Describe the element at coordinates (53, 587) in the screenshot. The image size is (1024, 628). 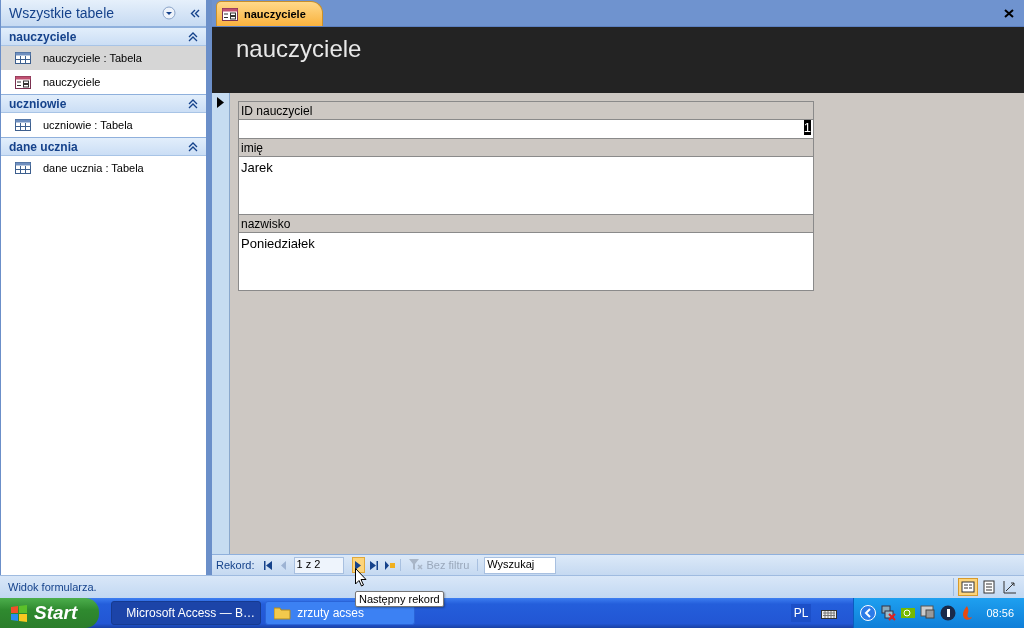
I see `status-text: Widok formularza.` at that location.